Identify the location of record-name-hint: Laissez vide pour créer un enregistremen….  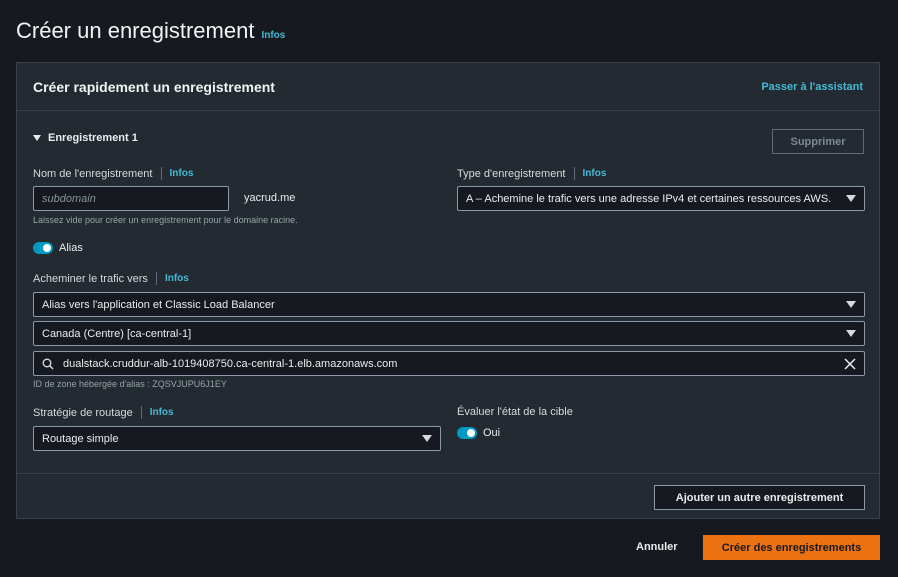
(165, 220).